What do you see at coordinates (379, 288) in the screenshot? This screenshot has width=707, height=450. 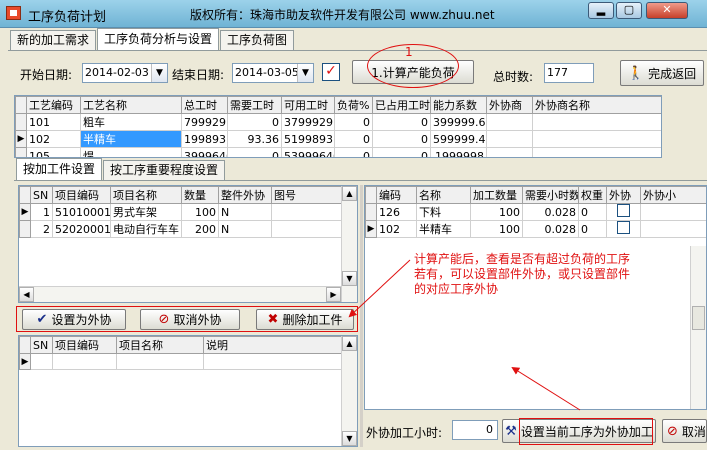 I see `arrow-to-part-buttons` at bounding box center [379, 288].